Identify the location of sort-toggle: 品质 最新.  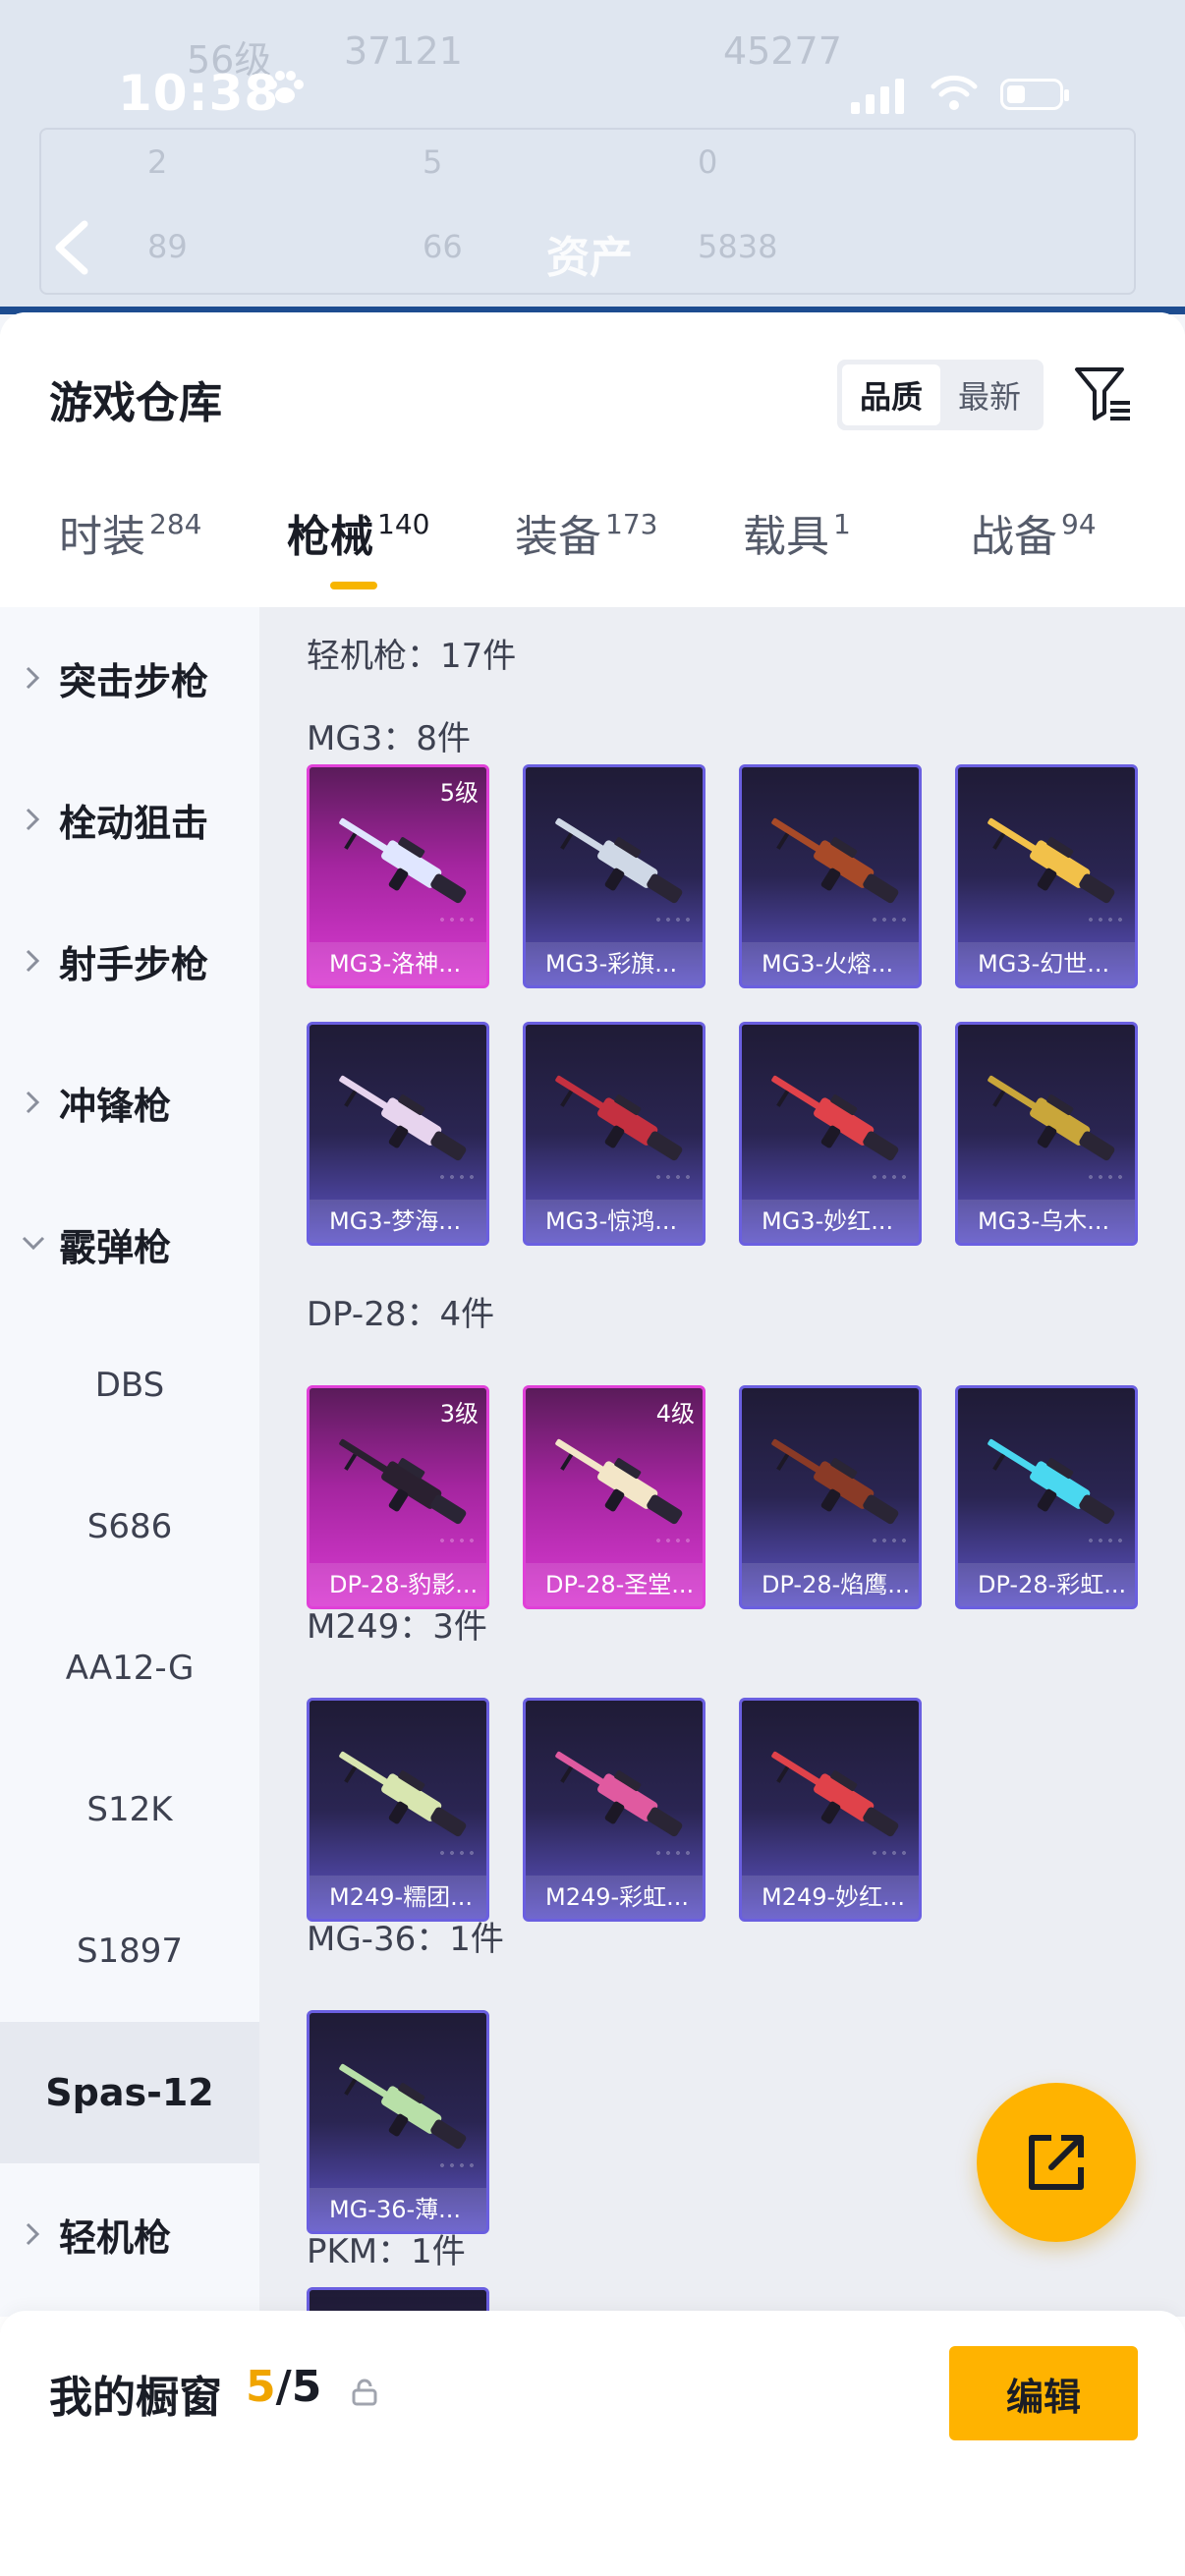
(941, 395).